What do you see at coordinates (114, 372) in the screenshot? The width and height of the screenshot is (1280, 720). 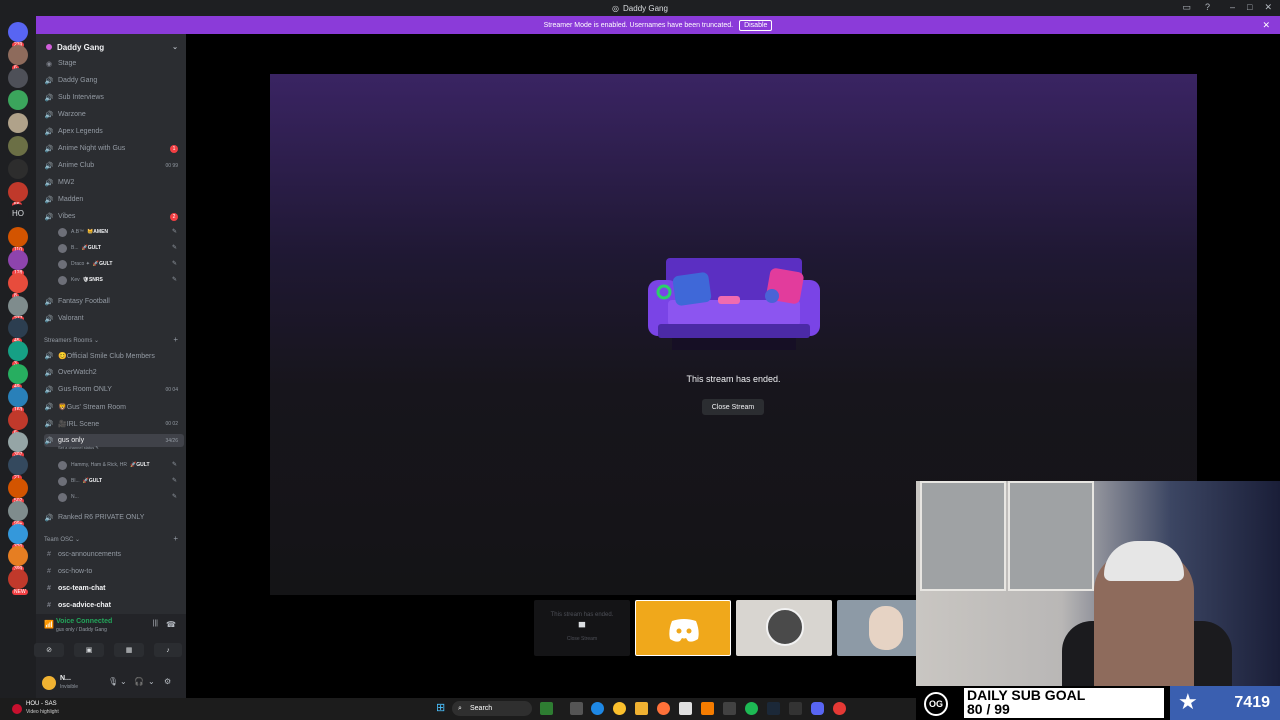 I see `channel-item: 🔊 OverWatch2` at bounding box center [114, 372].